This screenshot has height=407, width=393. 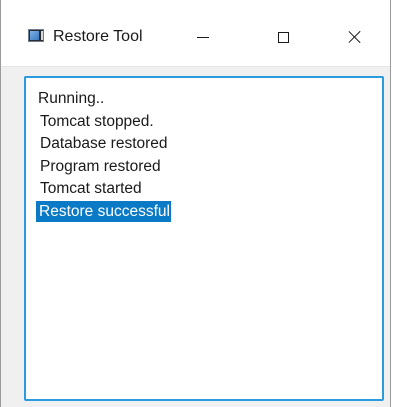 What do you see at coordinates (104, 143) in the screenshot?
I see `log-line: Database restored` at bounding box center [104, 143].